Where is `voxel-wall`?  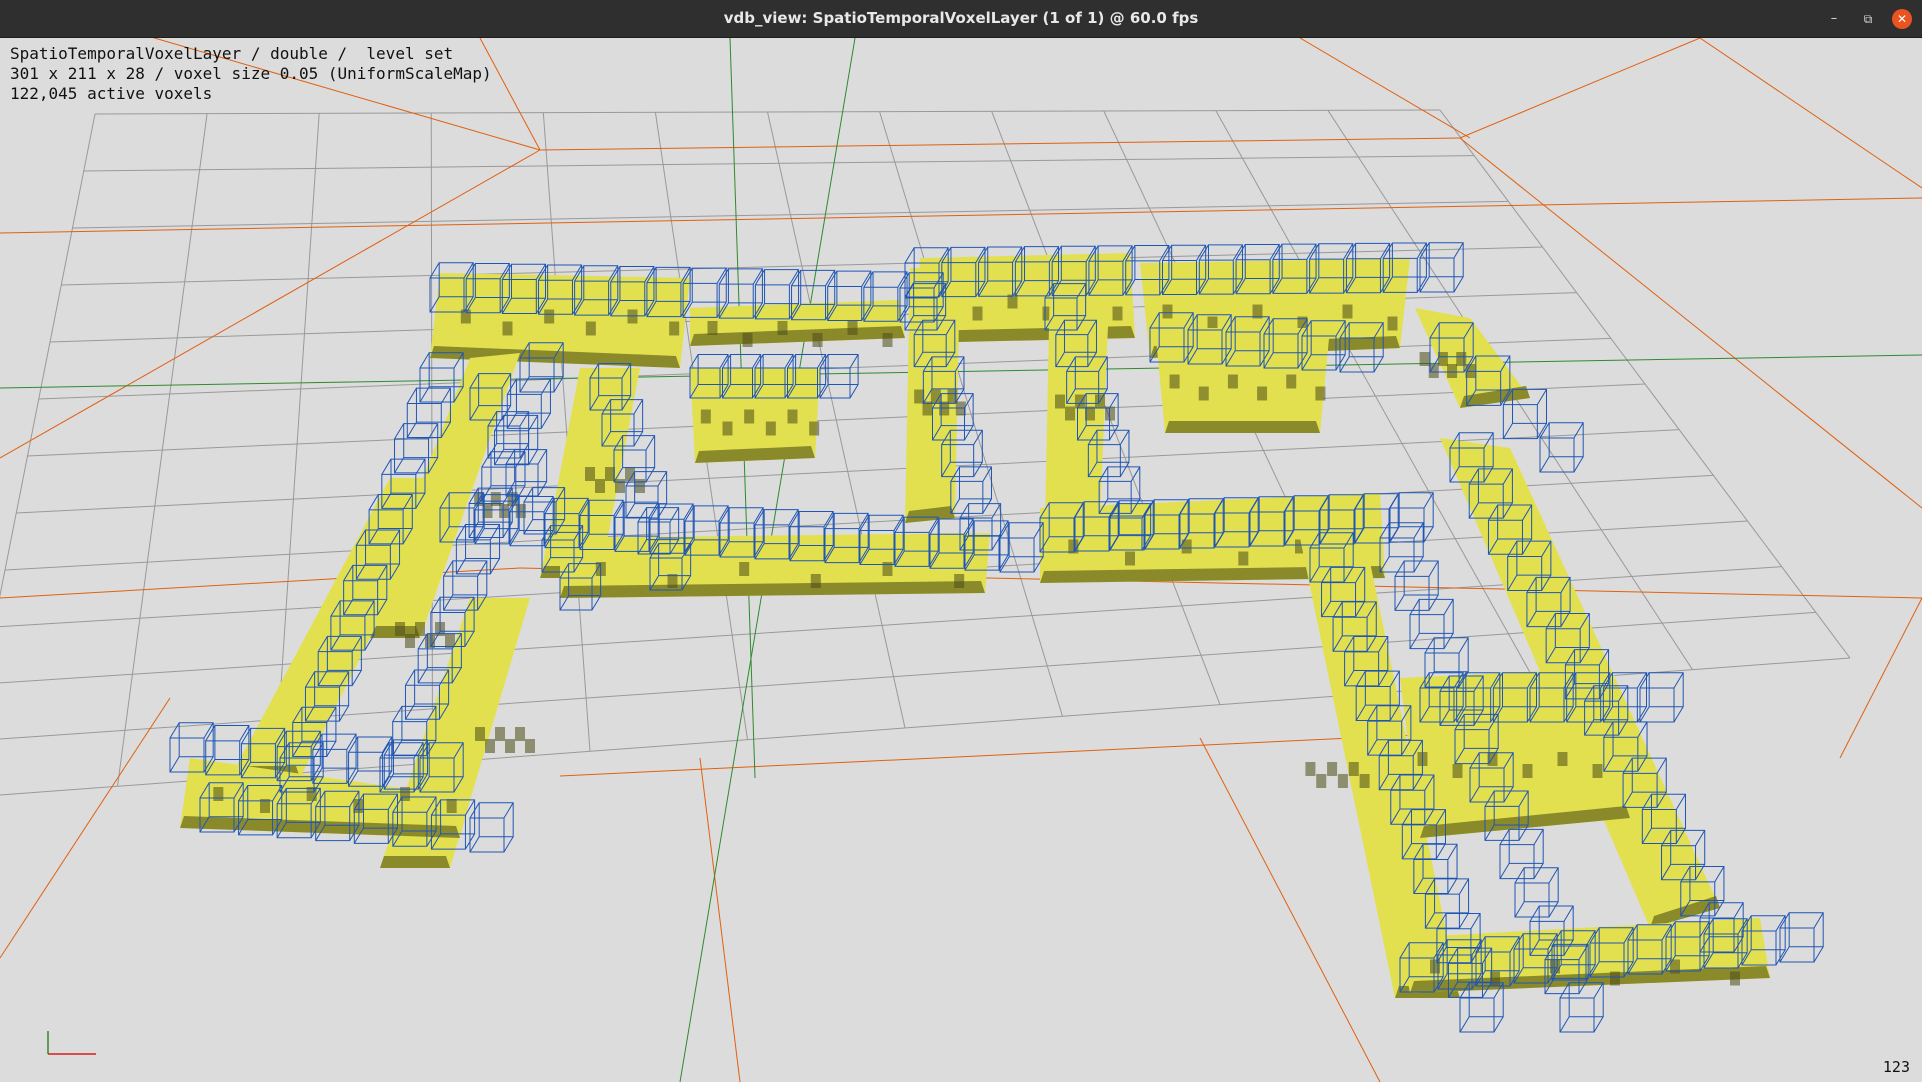
voxel-wall is located at coordinates (1242, 380).